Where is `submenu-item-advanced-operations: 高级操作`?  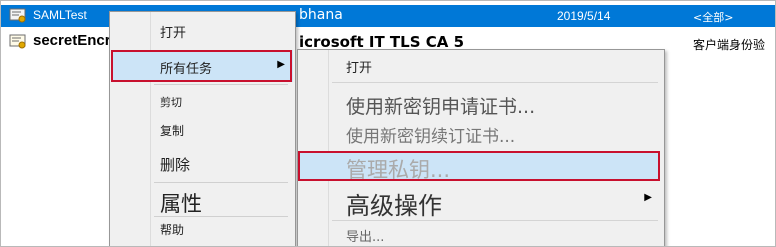
submenu-item-advanced-operations: 高级操作 is located at coordinates (394, 203).